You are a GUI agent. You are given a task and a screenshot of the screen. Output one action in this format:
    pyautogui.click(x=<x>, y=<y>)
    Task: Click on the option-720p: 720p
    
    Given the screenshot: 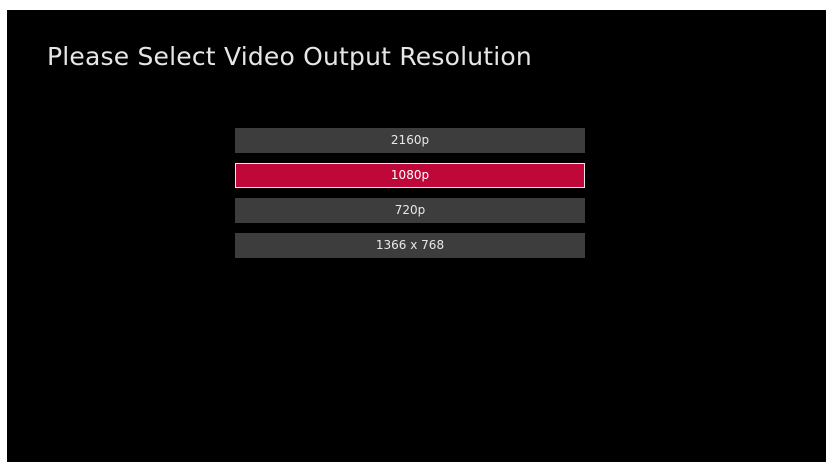 What is the action you would take?
    pyautogui.click(x=410, y=210)
    